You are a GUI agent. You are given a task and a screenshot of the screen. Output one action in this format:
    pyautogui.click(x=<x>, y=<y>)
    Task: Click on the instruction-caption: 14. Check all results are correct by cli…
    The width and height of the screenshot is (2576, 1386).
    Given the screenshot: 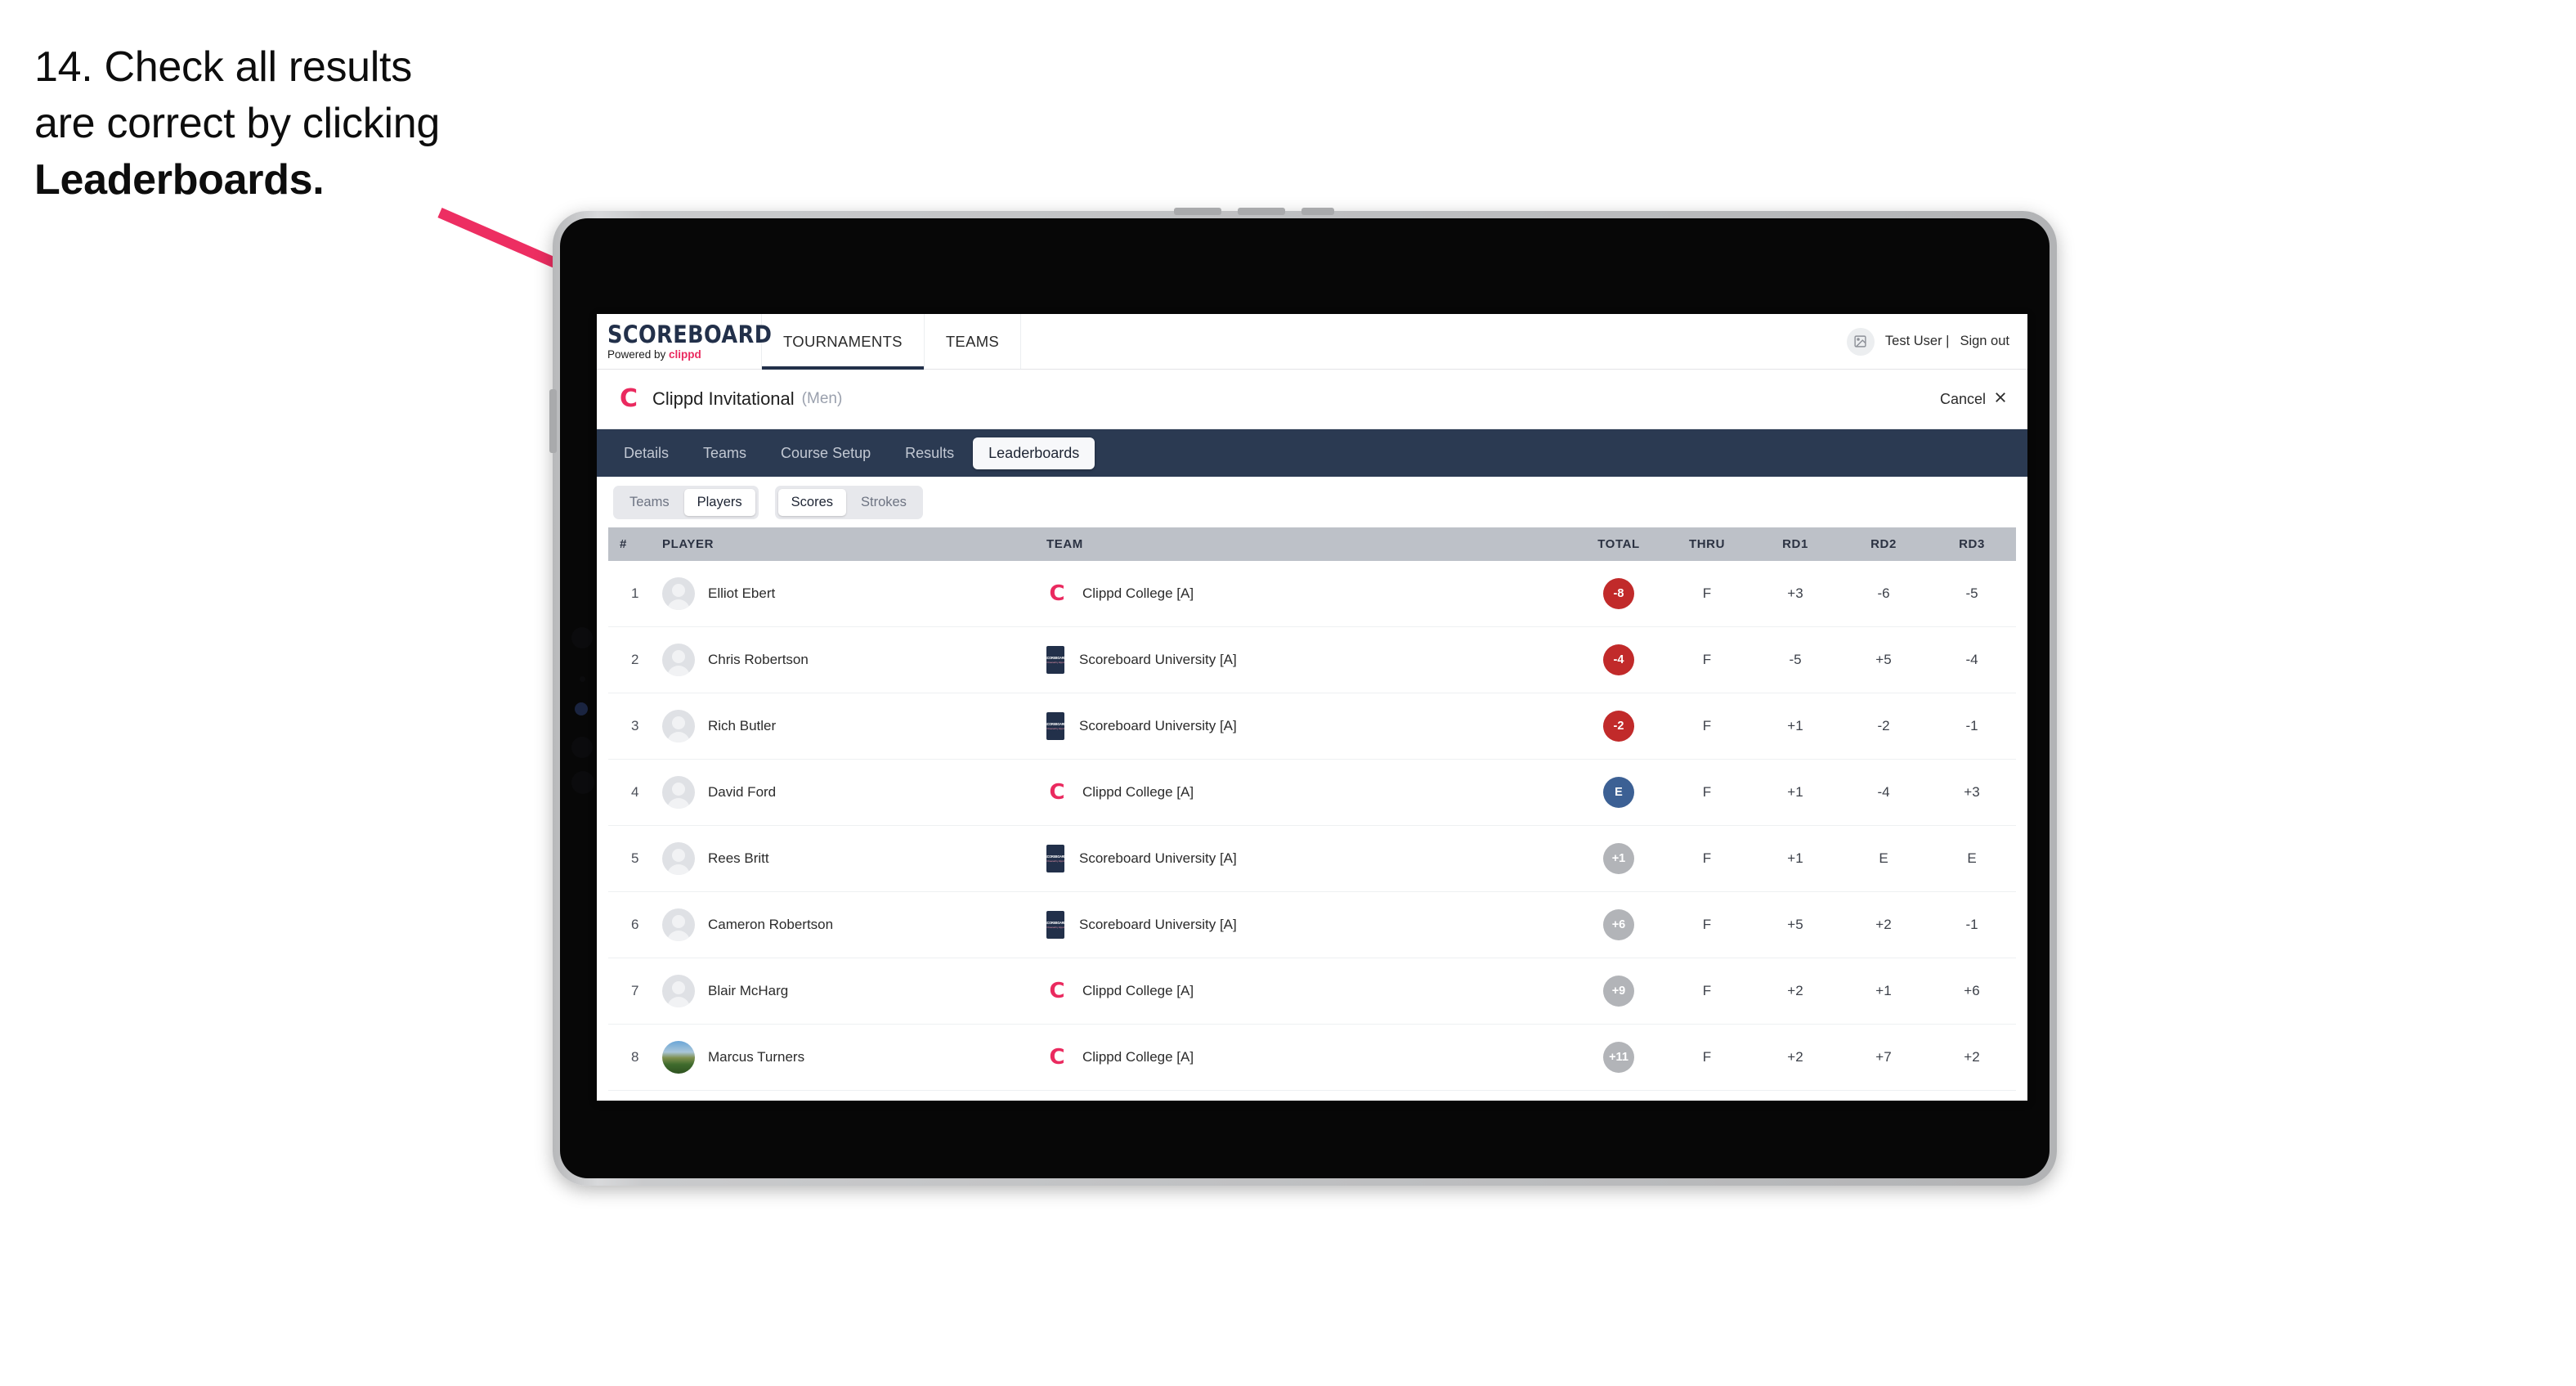 What is the action you would take?
    pyautogui.click(x=345, y=124)
    